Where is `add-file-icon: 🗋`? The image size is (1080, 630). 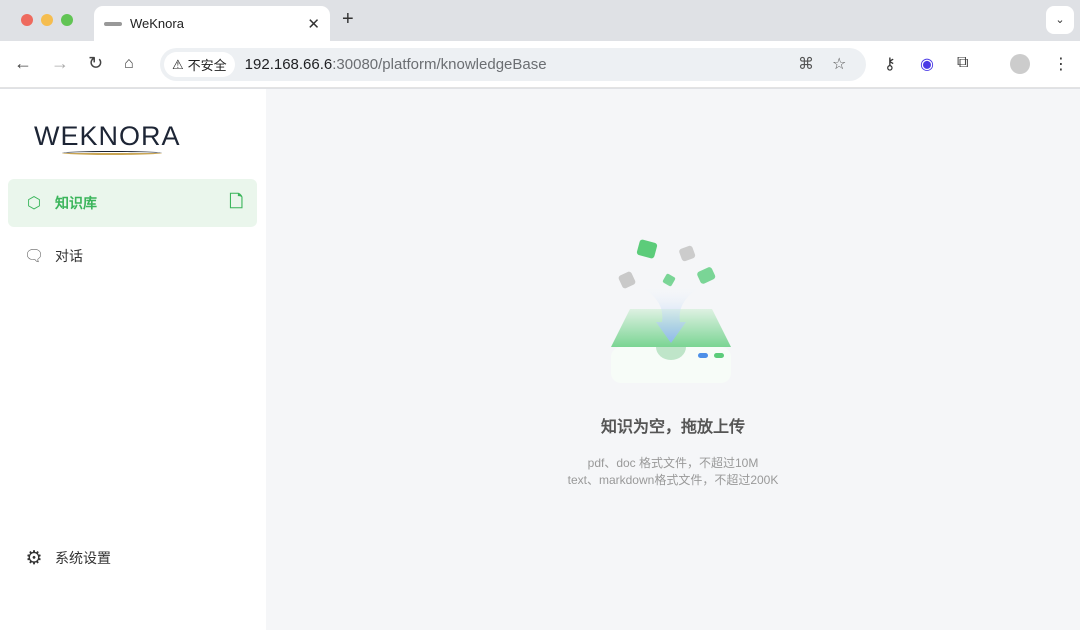
add-file-icon: 🗋 is located at coordinates (236, 203).